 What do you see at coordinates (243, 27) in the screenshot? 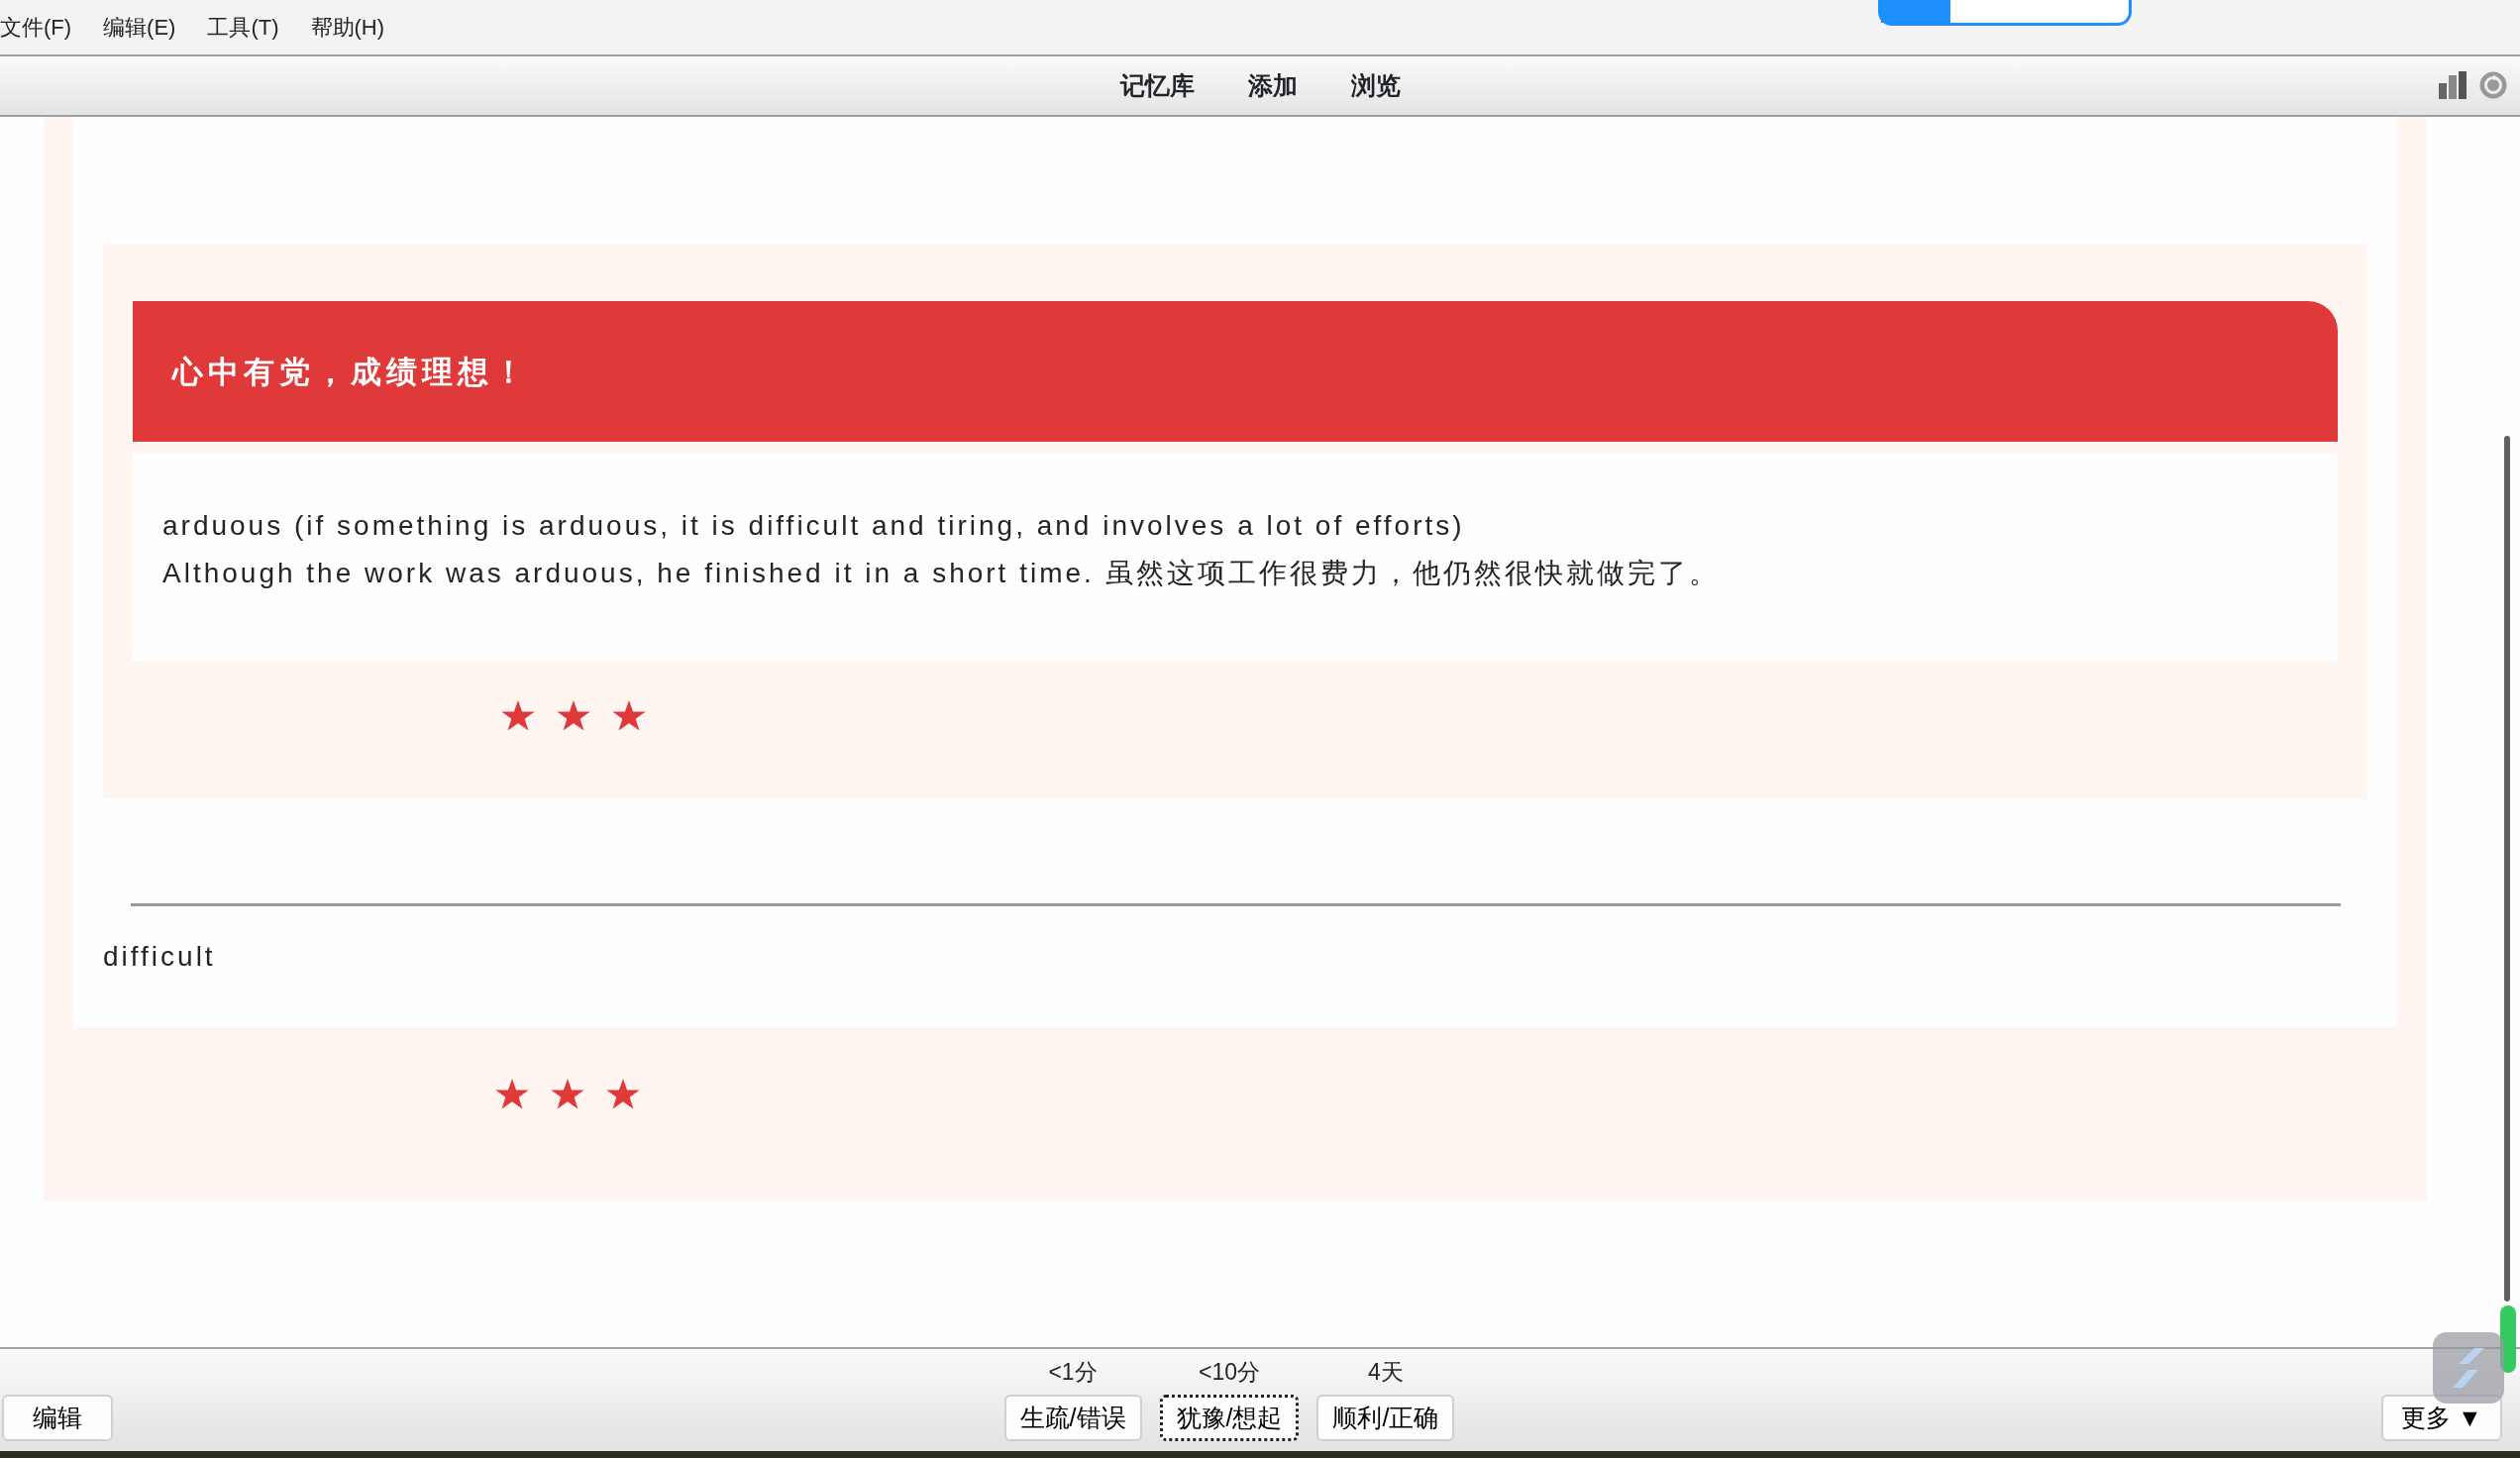
I see `menu-item: 工具(T)` at bounding box center [243, 27].